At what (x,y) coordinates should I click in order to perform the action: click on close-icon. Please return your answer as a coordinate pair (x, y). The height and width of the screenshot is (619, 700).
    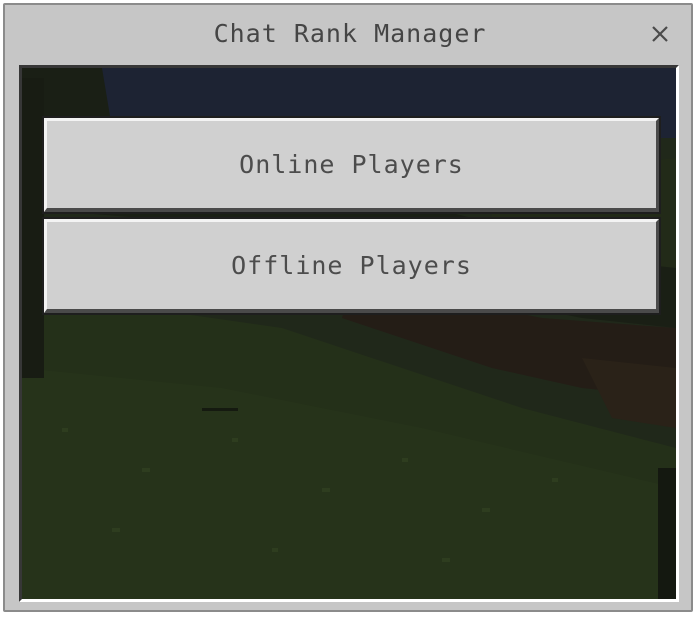
    Looking at the image, I should click on (660, 34).